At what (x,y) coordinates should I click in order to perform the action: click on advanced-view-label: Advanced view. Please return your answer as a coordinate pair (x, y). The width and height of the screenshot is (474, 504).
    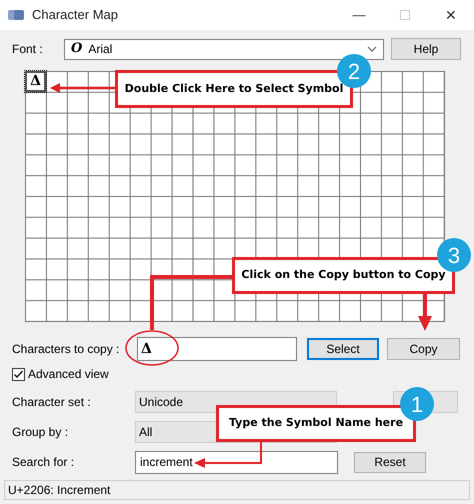
    Looking at the image, I should click on (68, 374).